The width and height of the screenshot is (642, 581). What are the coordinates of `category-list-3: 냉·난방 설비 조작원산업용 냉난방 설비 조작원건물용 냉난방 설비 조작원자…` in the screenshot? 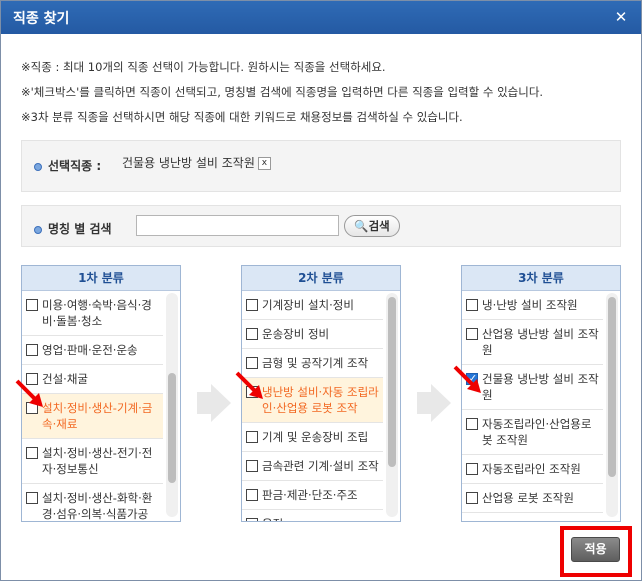 It's located at (532, 406).